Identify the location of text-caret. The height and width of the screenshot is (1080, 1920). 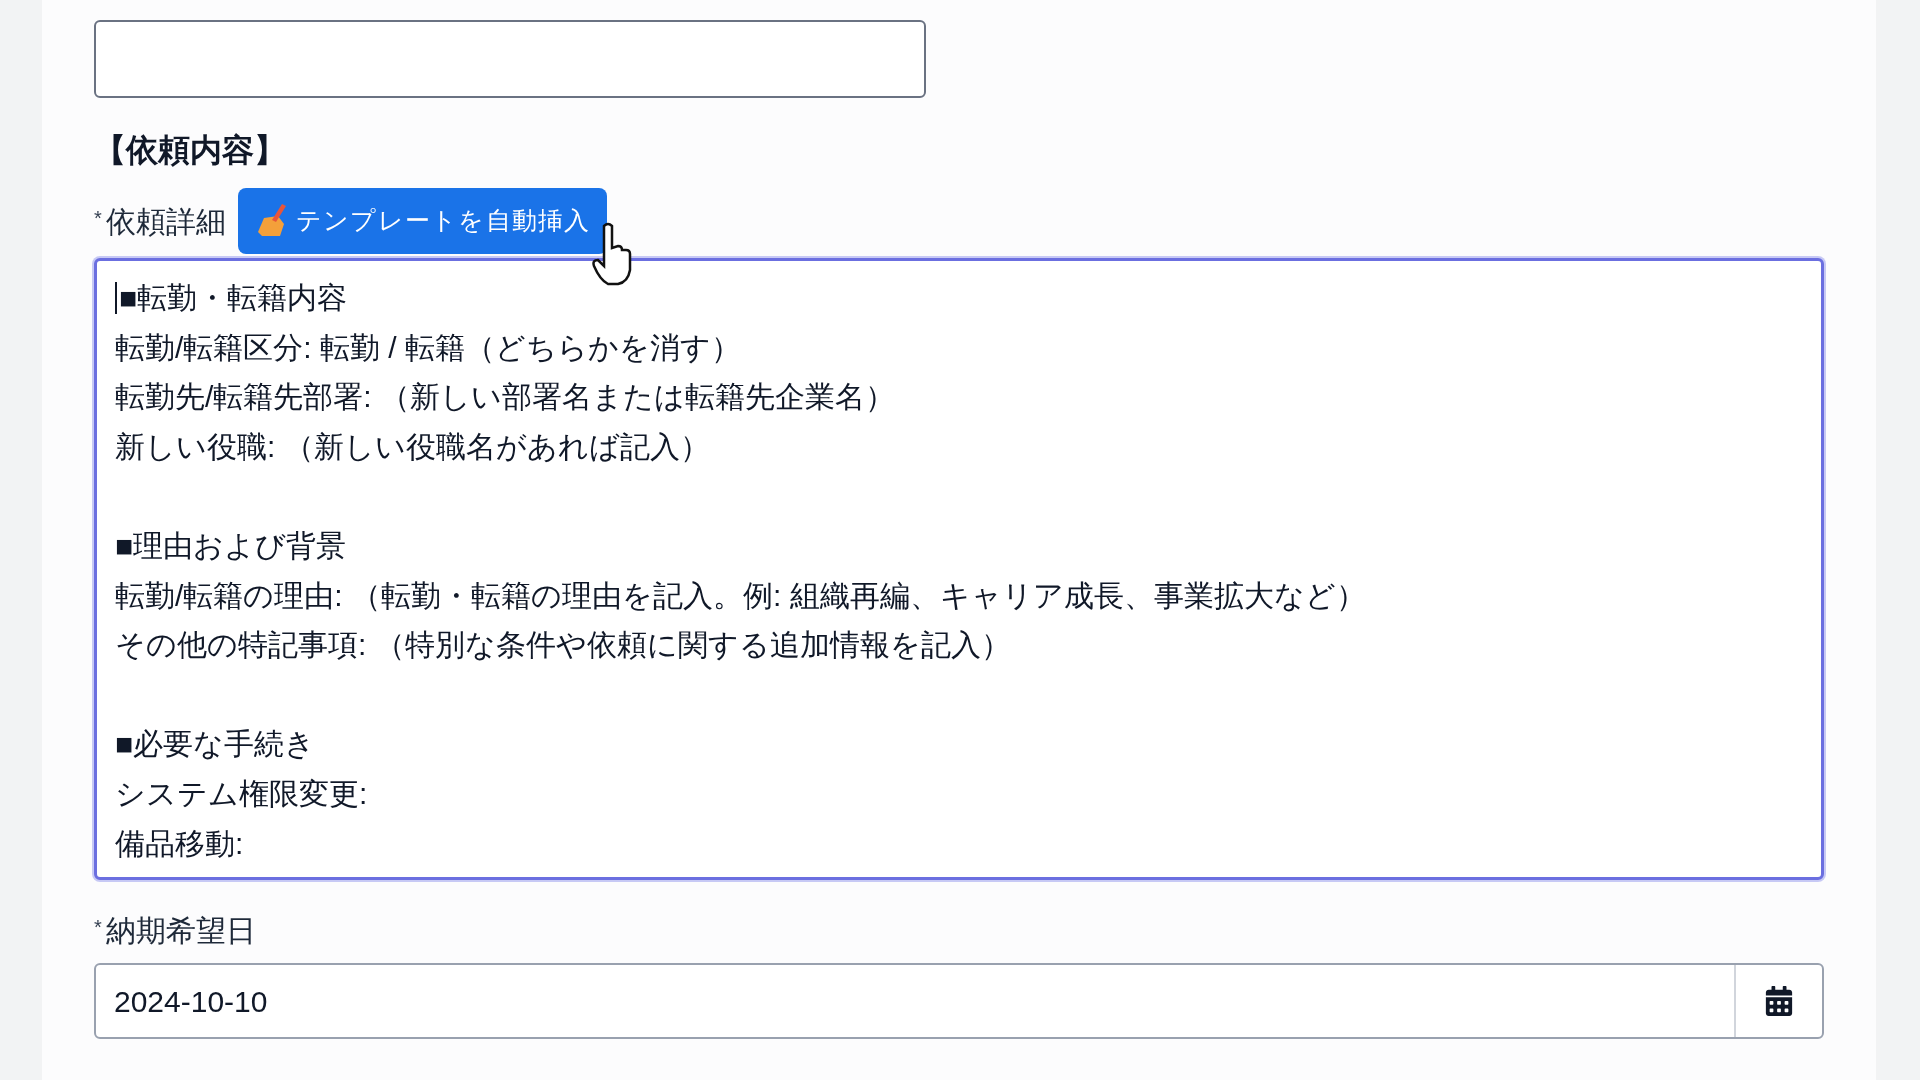
(116, 297).